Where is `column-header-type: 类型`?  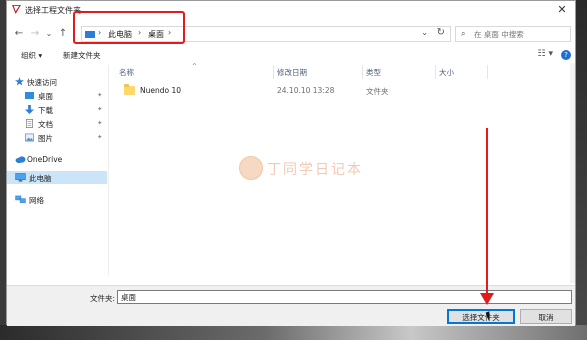 column-header-type: 类型 is located at coordinates (373, 72).